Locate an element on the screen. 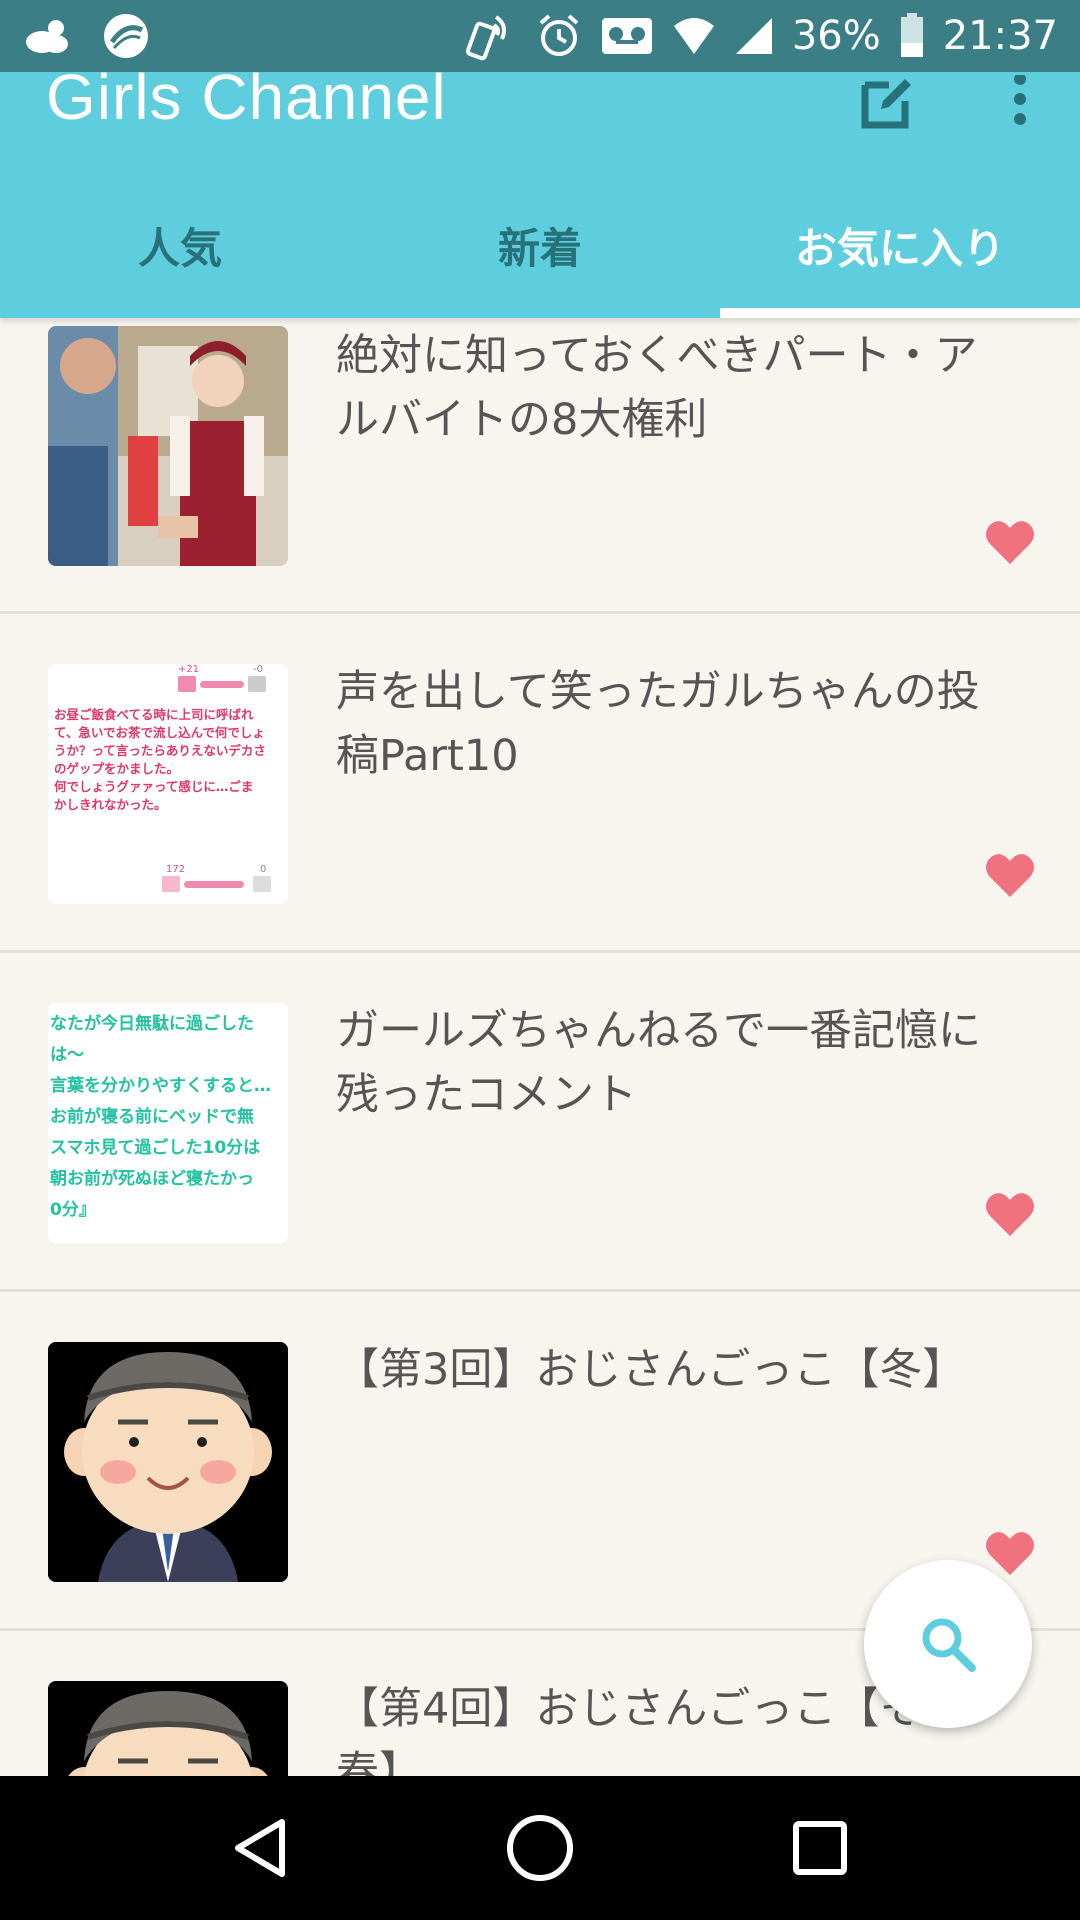 The image size is (1080, 1920). alarm-icon is located at coordinates (559, 36).